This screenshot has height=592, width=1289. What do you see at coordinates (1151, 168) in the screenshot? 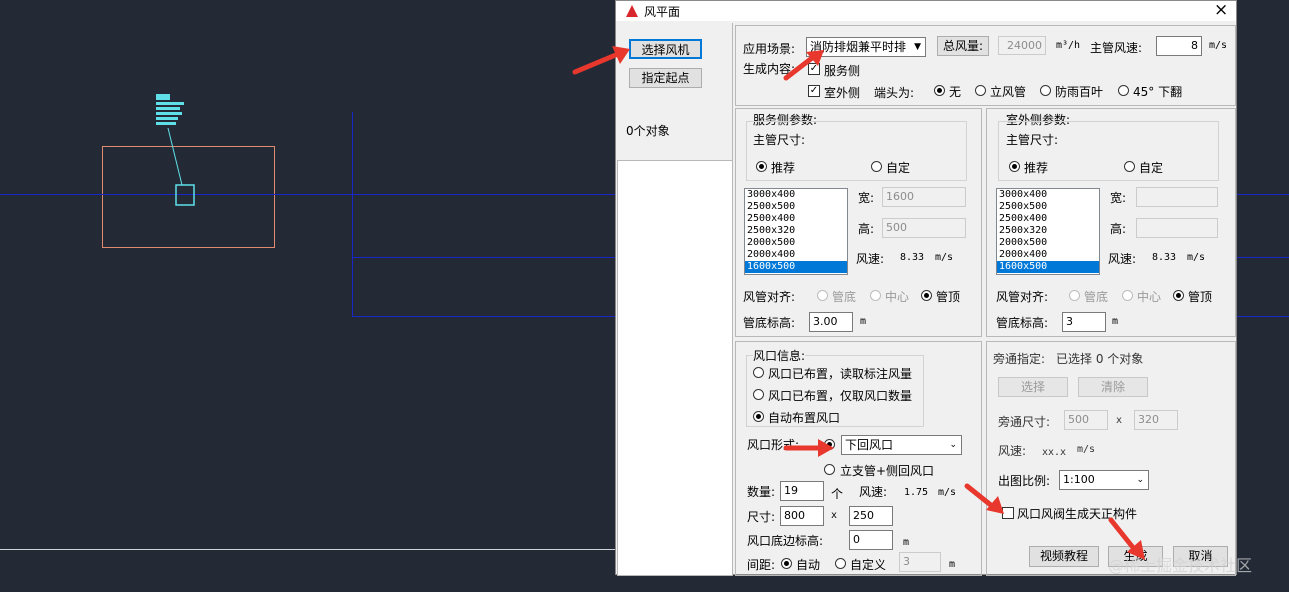
I see `outdoor-custom-label: 自定` at bounding box center [1151, 168].